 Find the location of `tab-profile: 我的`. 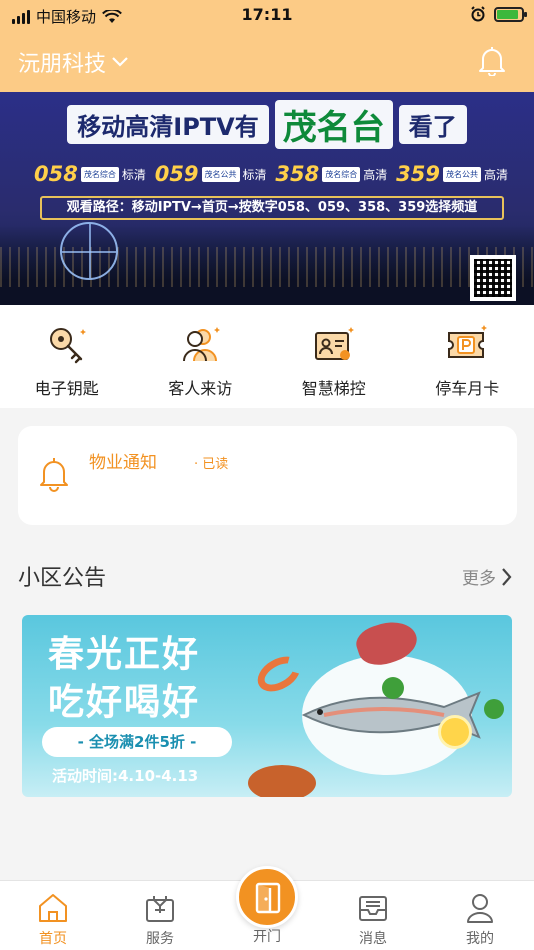

tab-profile: 我的 is located at coordinates (480, 919).